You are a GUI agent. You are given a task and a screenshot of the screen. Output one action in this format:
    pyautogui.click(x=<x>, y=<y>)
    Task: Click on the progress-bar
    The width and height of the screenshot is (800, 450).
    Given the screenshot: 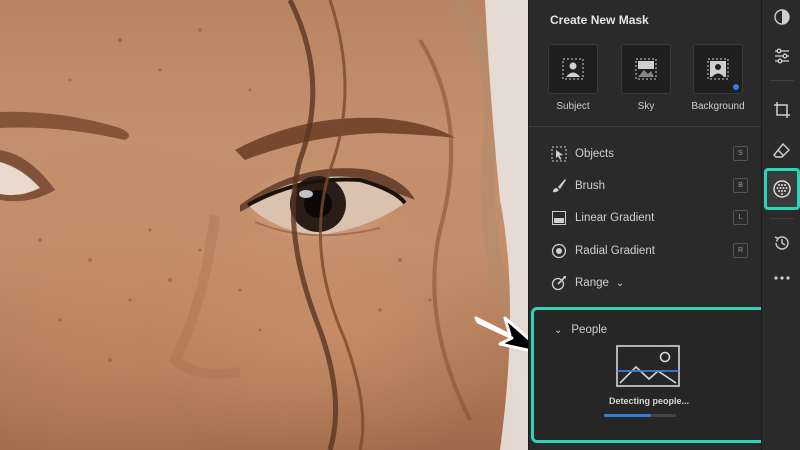 What is the action you would take?
    pyautogui.click(x=640, y=415)
    